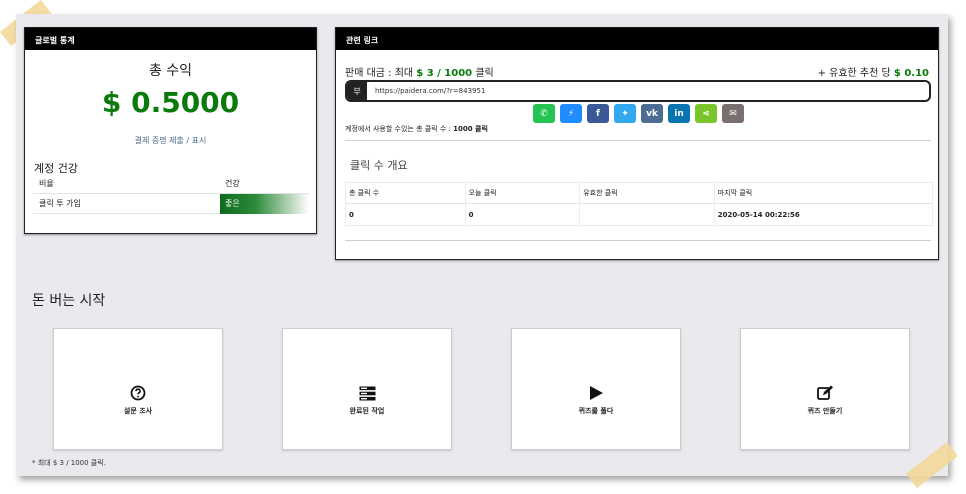 The height and width of the screenshot is (494, 966). What do you see at coordinates (357, 91) in the screenshot?
I see `url-prefix-label: 부` at bounding box center [357, 91].